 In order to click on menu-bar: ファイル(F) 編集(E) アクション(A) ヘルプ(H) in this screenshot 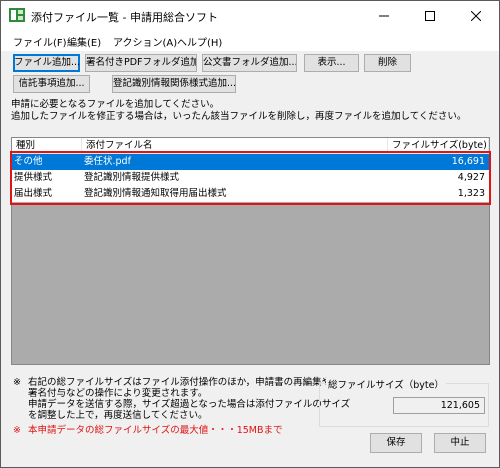, I will do `click(250, 41)`.